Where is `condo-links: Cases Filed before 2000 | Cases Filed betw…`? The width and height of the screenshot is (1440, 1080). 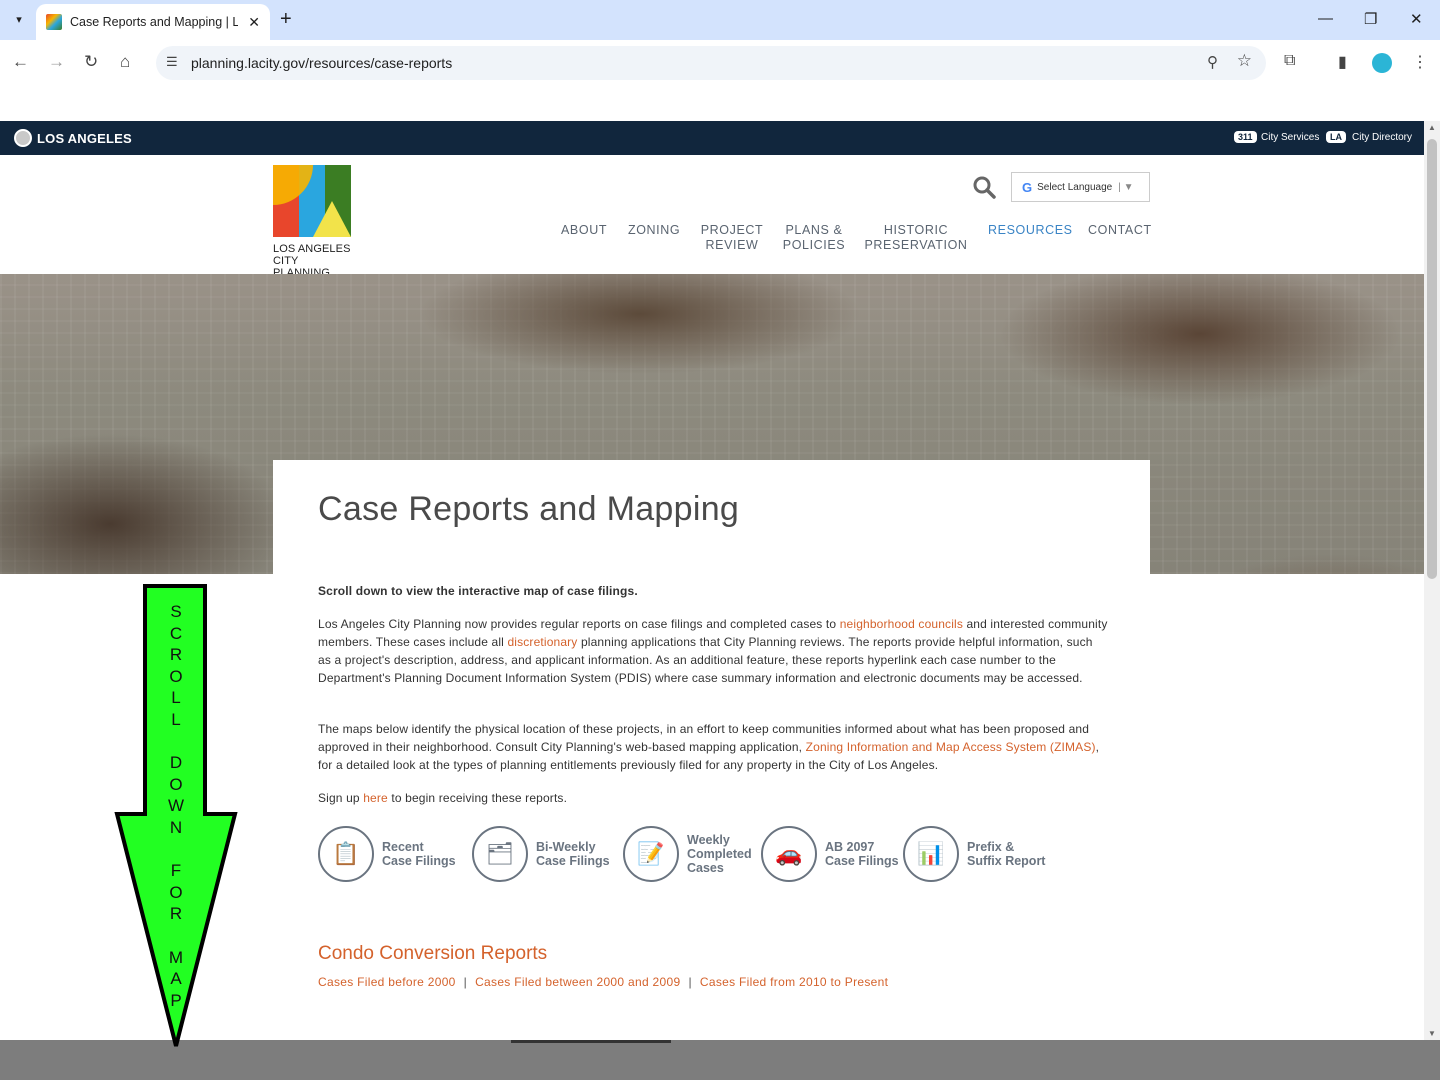
condo-links: Cases Filed before 2000 | Cases Filed betw… is located at coordinates (603, 982).